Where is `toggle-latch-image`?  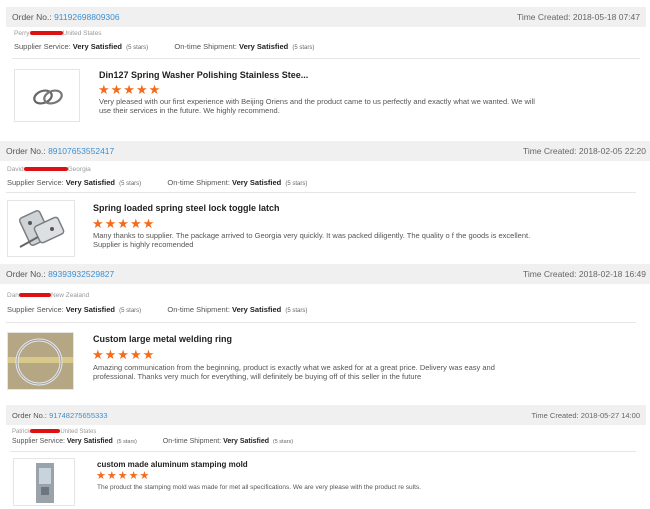 toggle-latch-image is located at coordinates (41, 228).